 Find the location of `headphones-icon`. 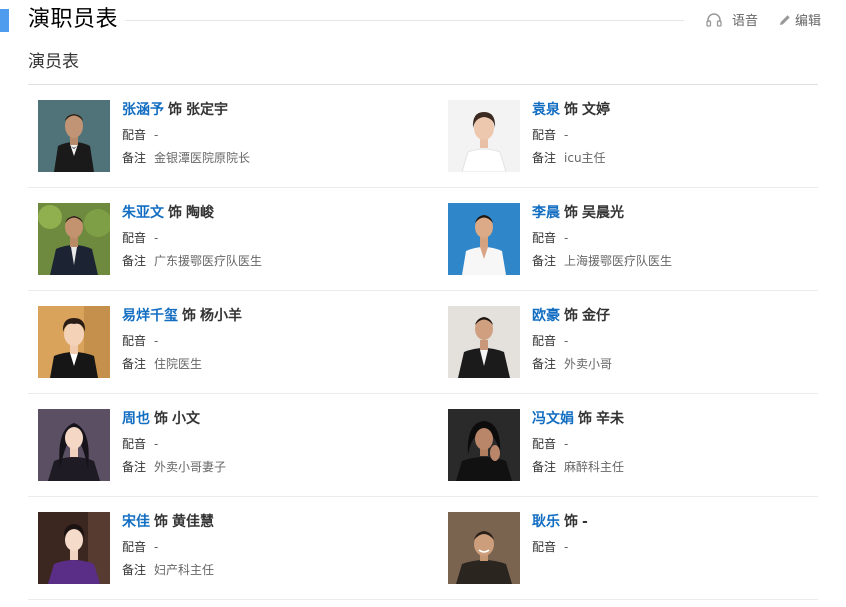

headphones-icon is located at coordinates (714, 19).